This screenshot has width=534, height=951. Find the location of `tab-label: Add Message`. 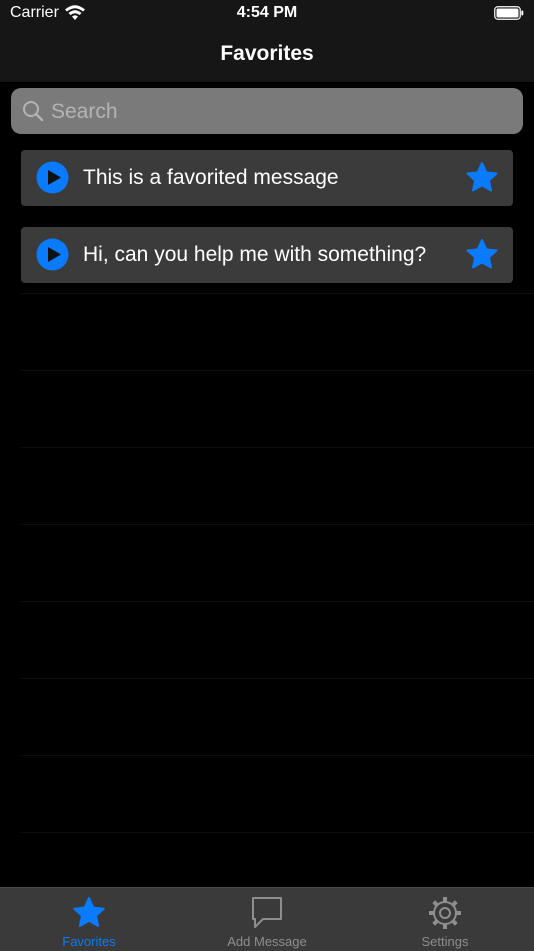

tab-label: Add Message is located at coordinates (267, 941).